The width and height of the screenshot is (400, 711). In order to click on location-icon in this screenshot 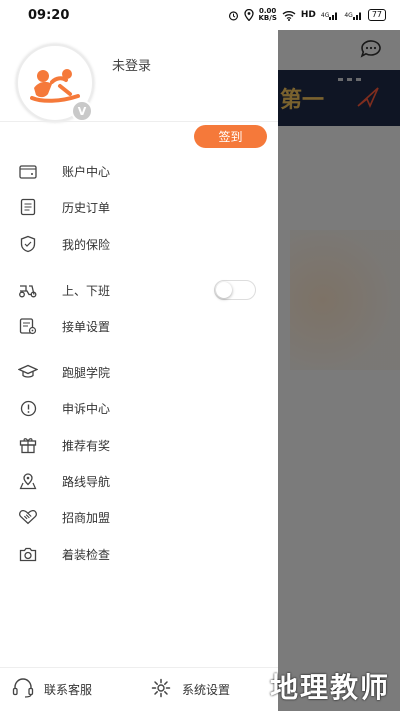, I will do `click(248, 15)`.